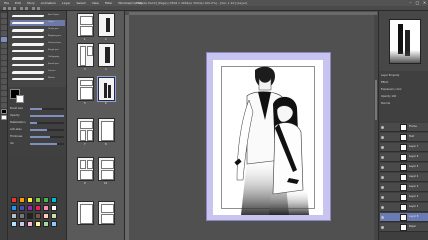  I want to click on opacity-row: Opacity 100, so click(404, 97).